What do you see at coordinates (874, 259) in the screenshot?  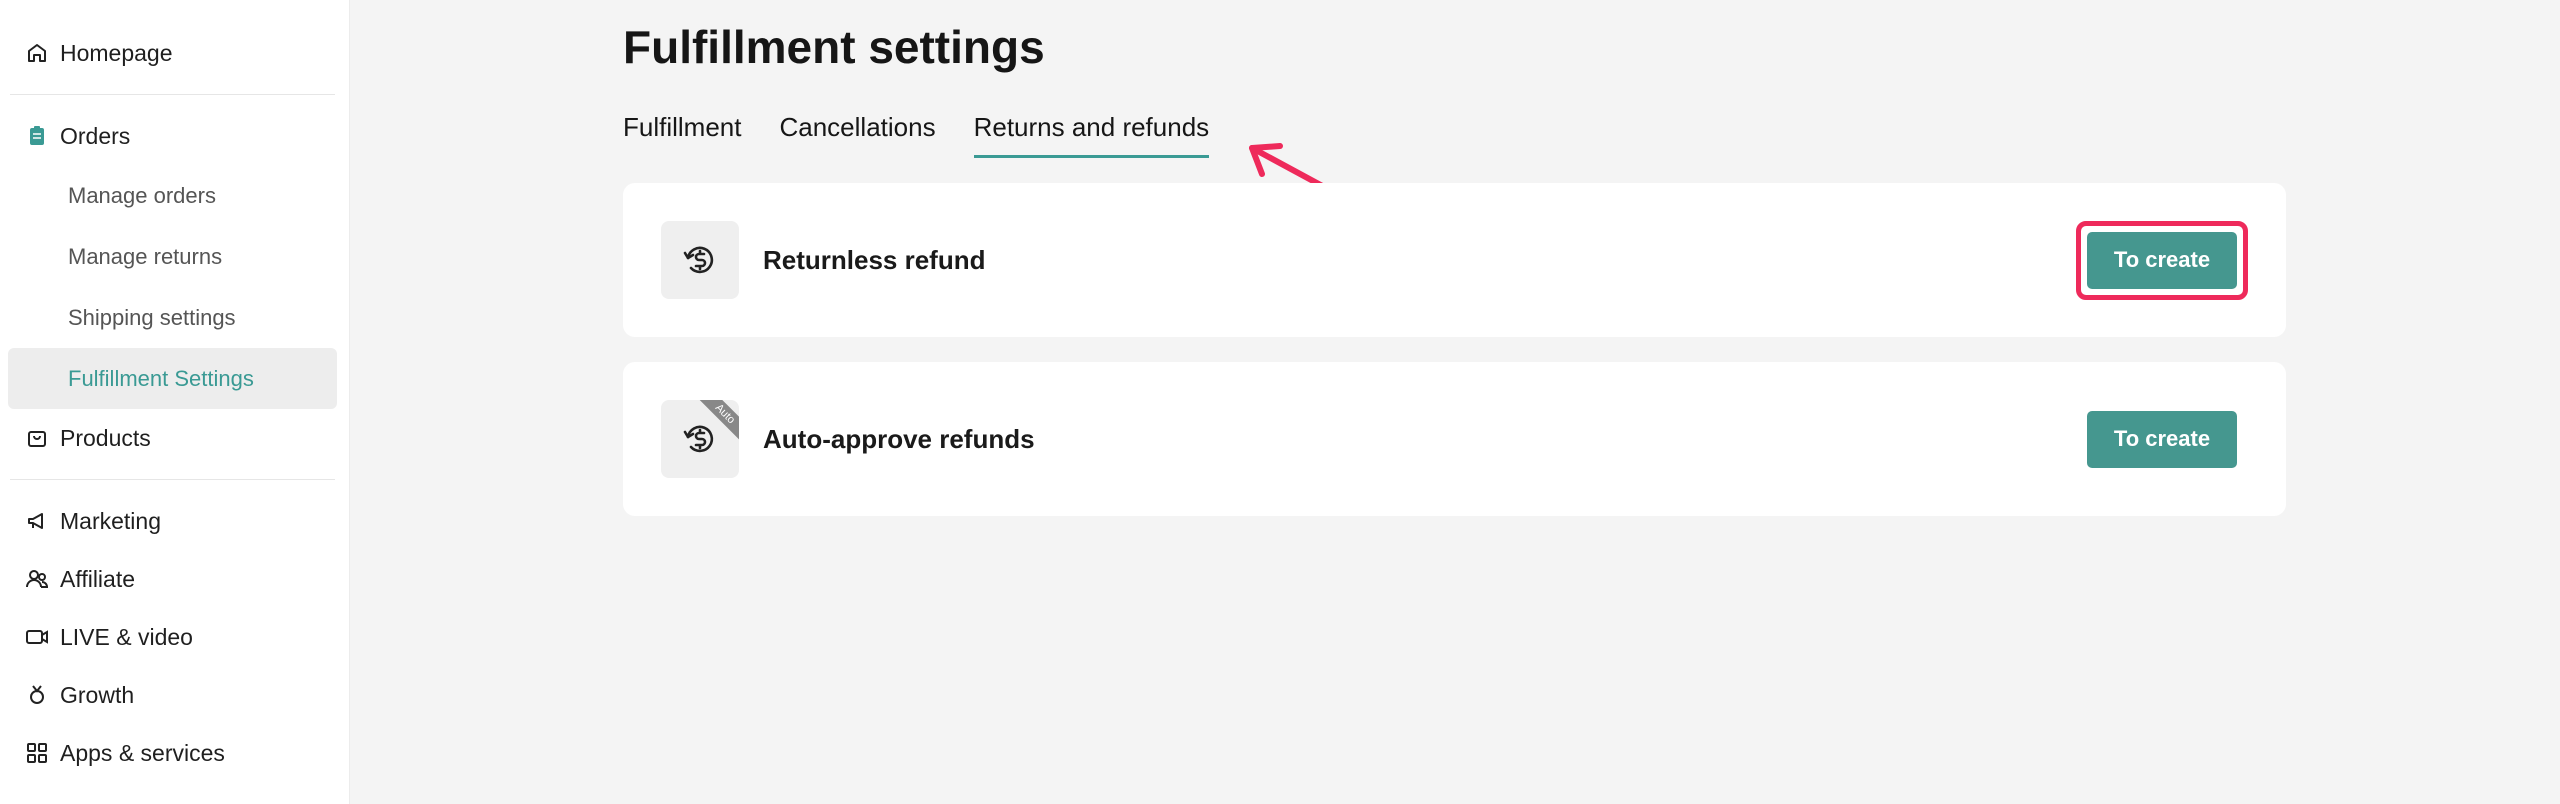 I see `card-title: Returnless refund` at bounding box center [874, 259].